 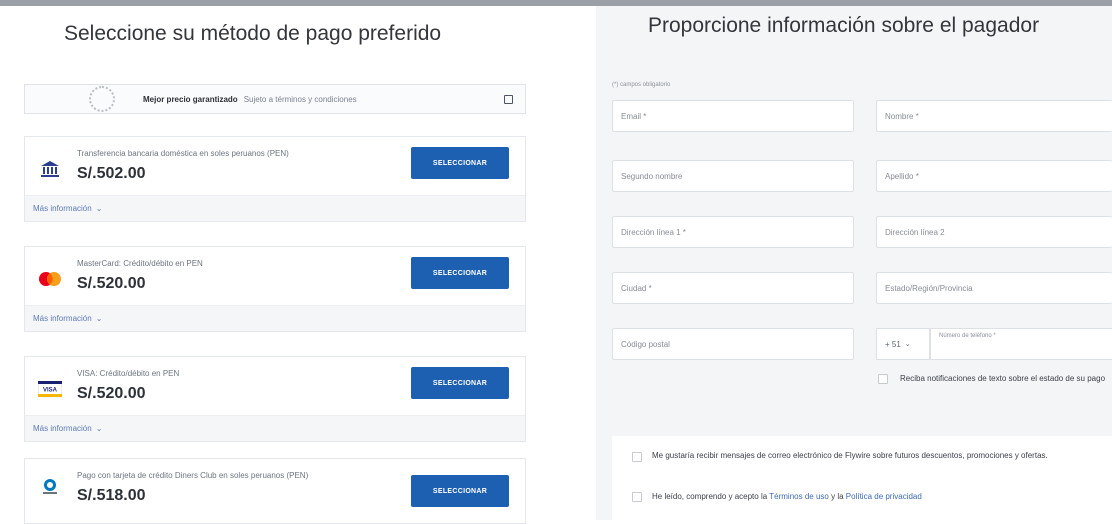 What do you see at coordinates (902, 176) in the screenshot?
I see `last-name-placeholder: Apellido *` at bounding box center [902, 176].